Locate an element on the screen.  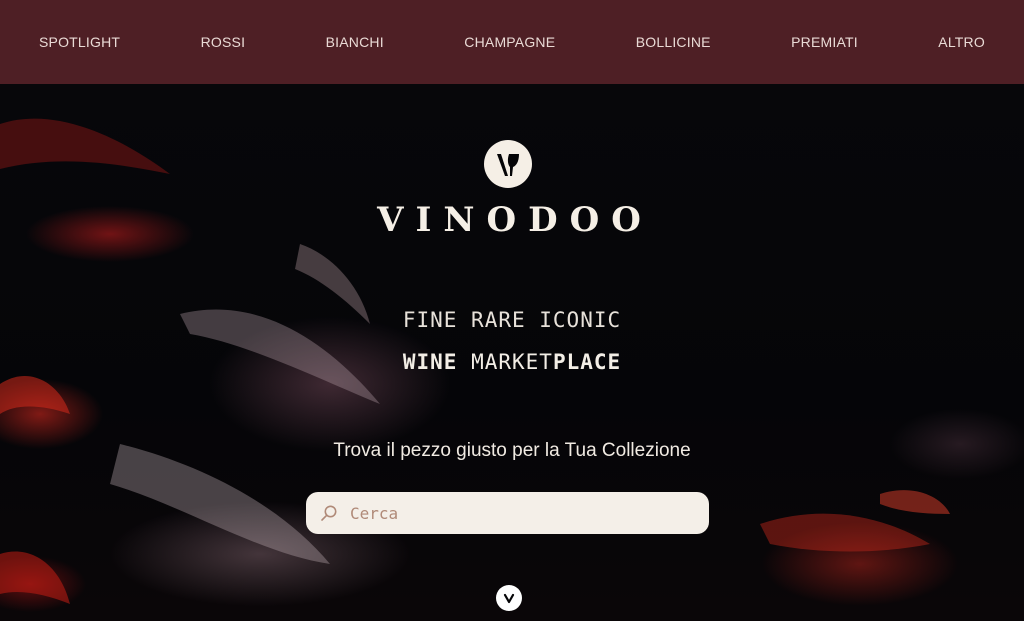
scroll-down-button is located at coordinates (509, 598).